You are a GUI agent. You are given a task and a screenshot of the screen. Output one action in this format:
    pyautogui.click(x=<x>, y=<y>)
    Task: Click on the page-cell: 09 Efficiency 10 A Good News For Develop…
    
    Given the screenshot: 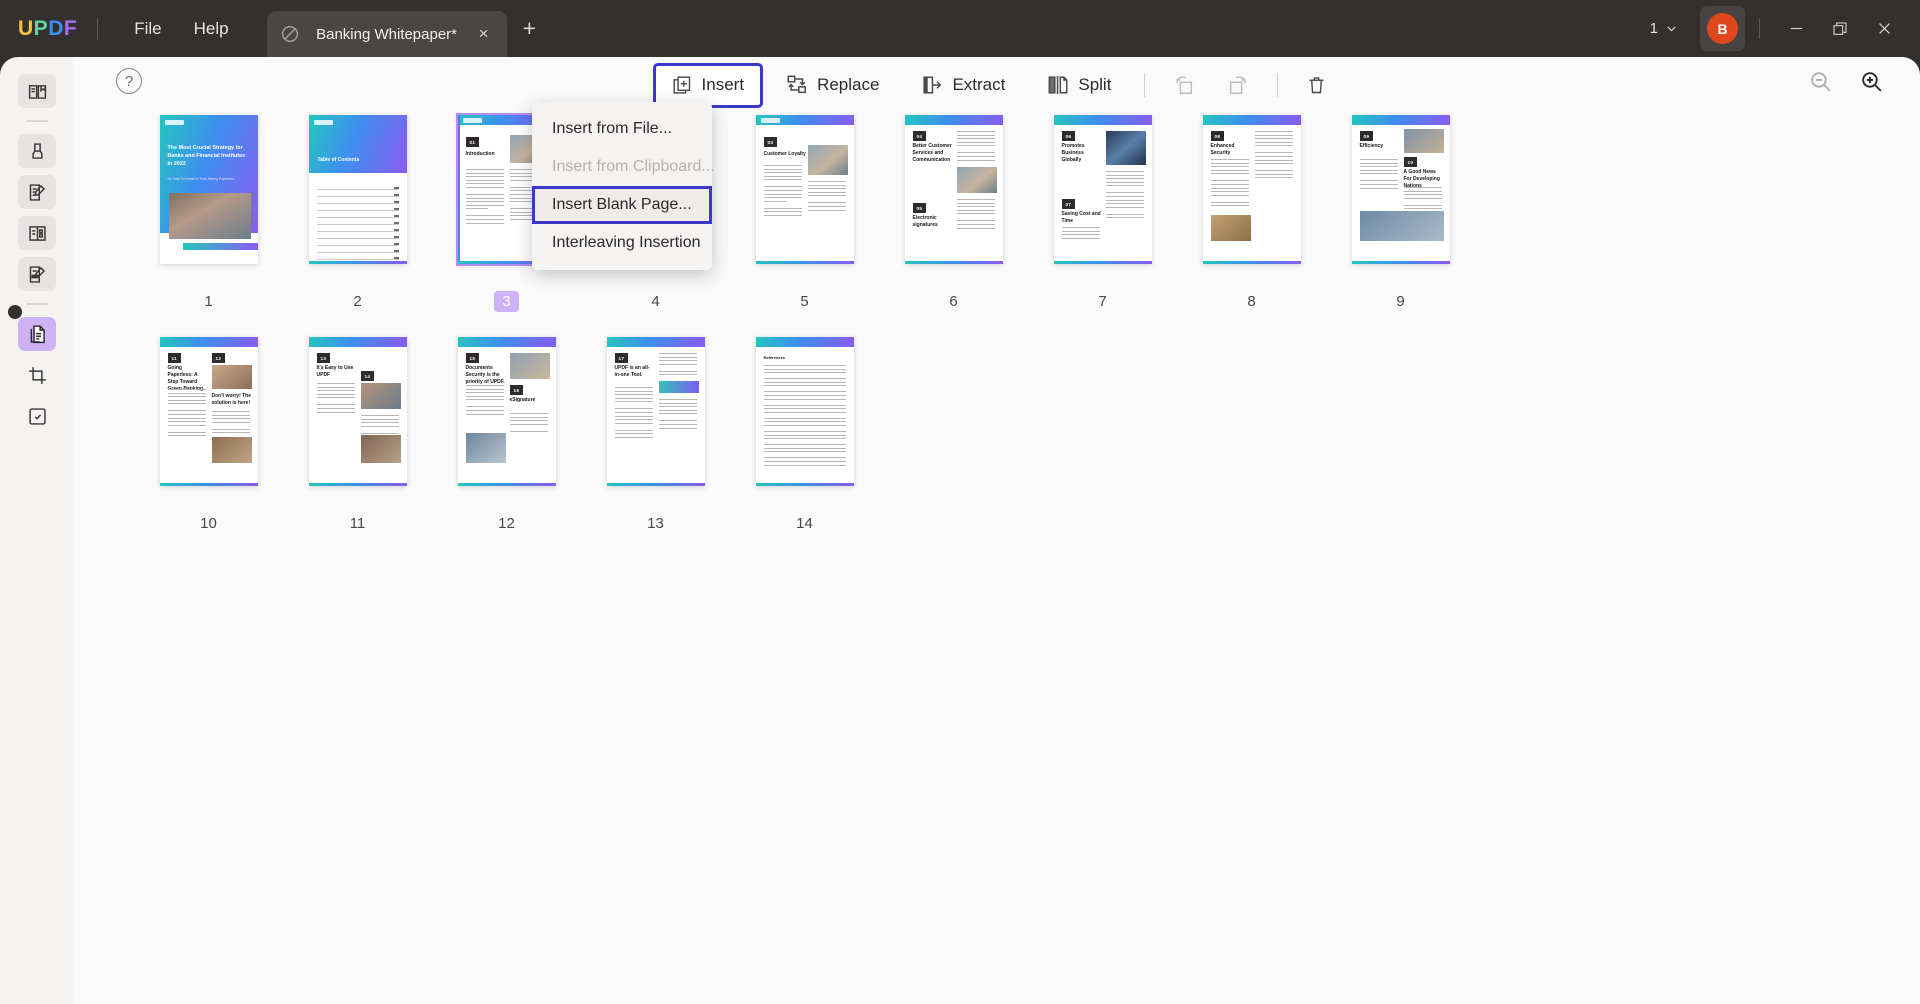 What is the action you would take?
    pyautogui.click(x=1400, y=215)
    